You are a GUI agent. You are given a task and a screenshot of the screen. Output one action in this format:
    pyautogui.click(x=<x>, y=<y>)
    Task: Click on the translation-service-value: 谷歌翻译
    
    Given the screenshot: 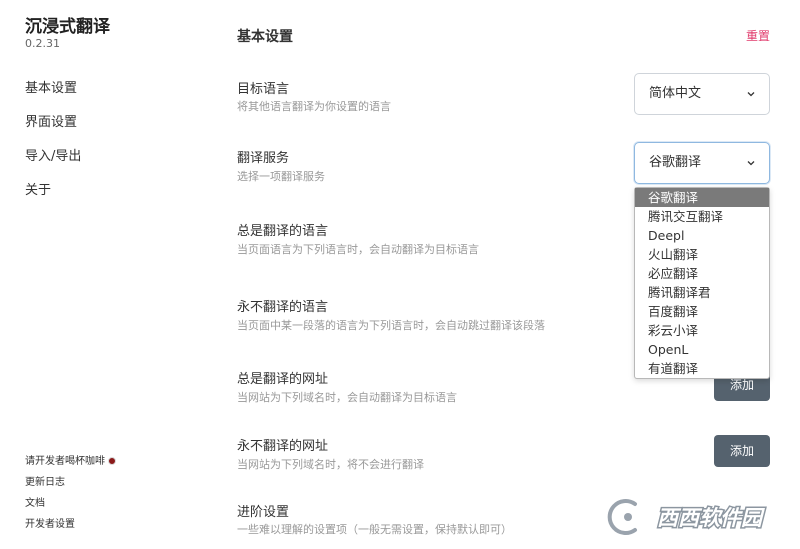 What is the action you would take?
    pyautogui.click(x=675, y=162)
    